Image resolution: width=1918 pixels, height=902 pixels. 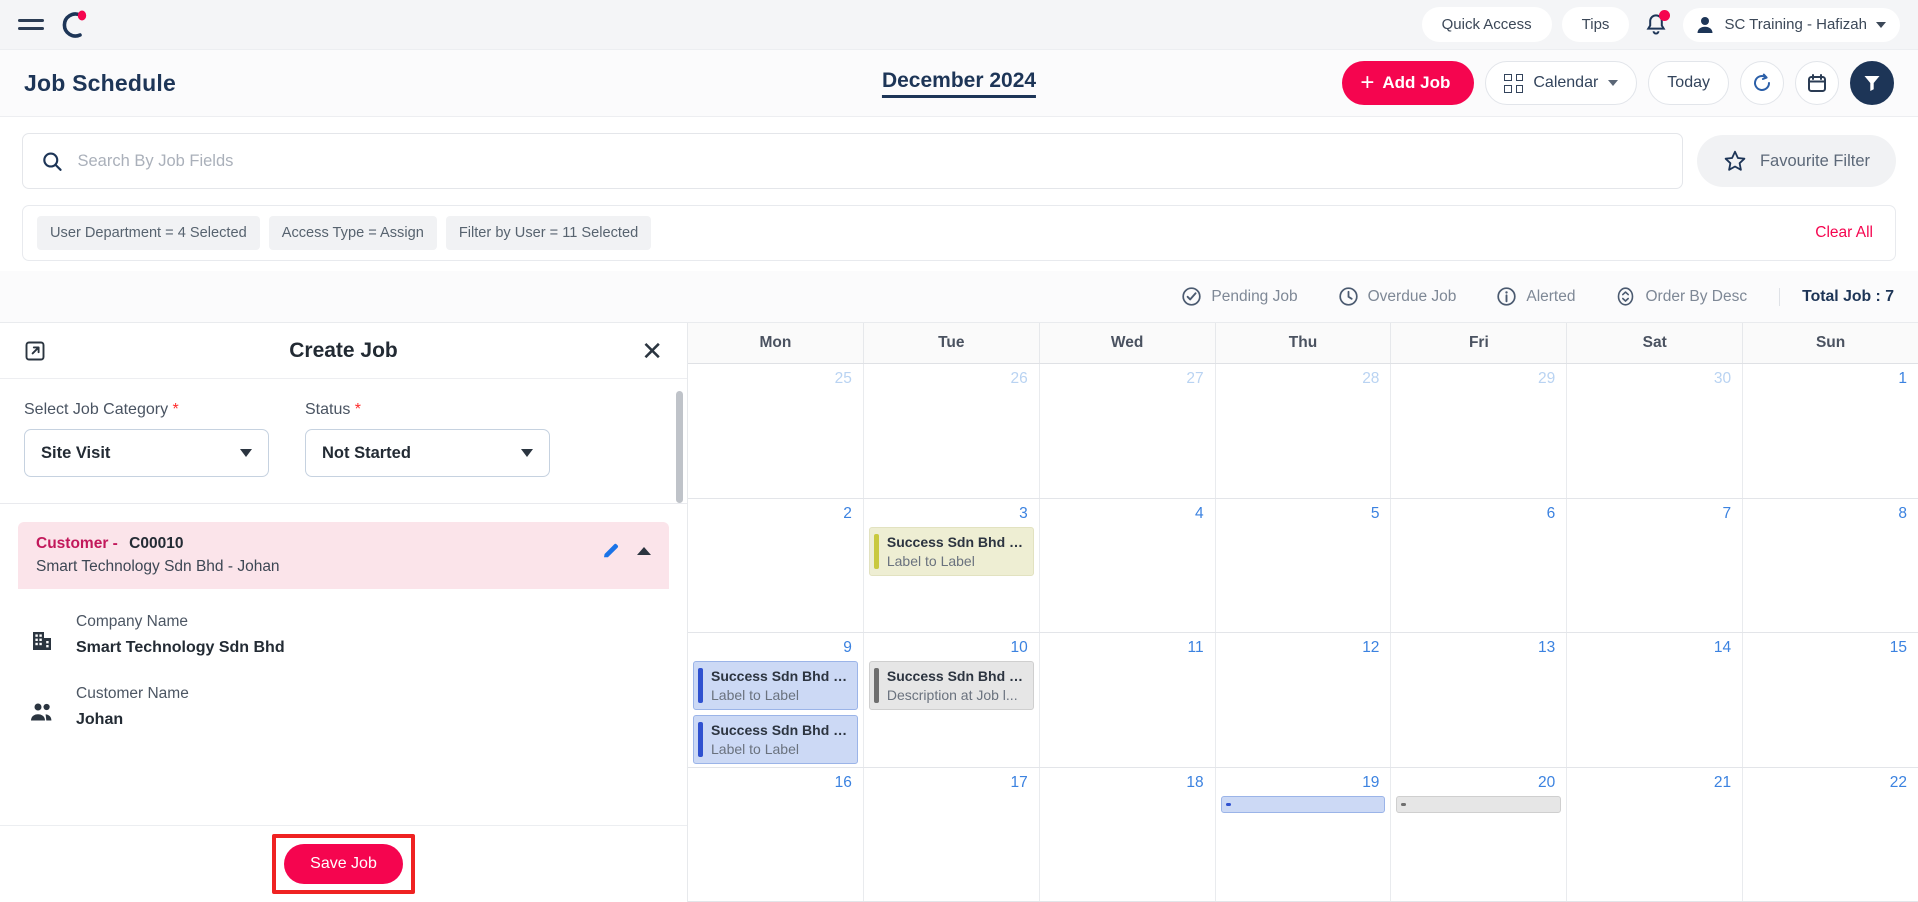 I want to click on calendar-day-cell: 27, so click(x=1128, y=431).